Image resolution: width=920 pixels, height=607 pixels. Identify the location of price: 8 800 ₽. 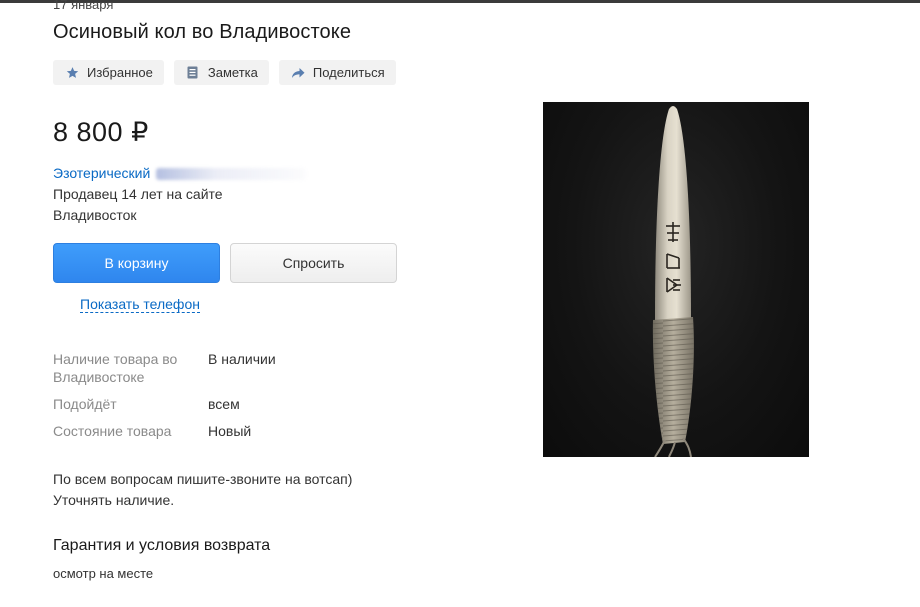
(101, 132).